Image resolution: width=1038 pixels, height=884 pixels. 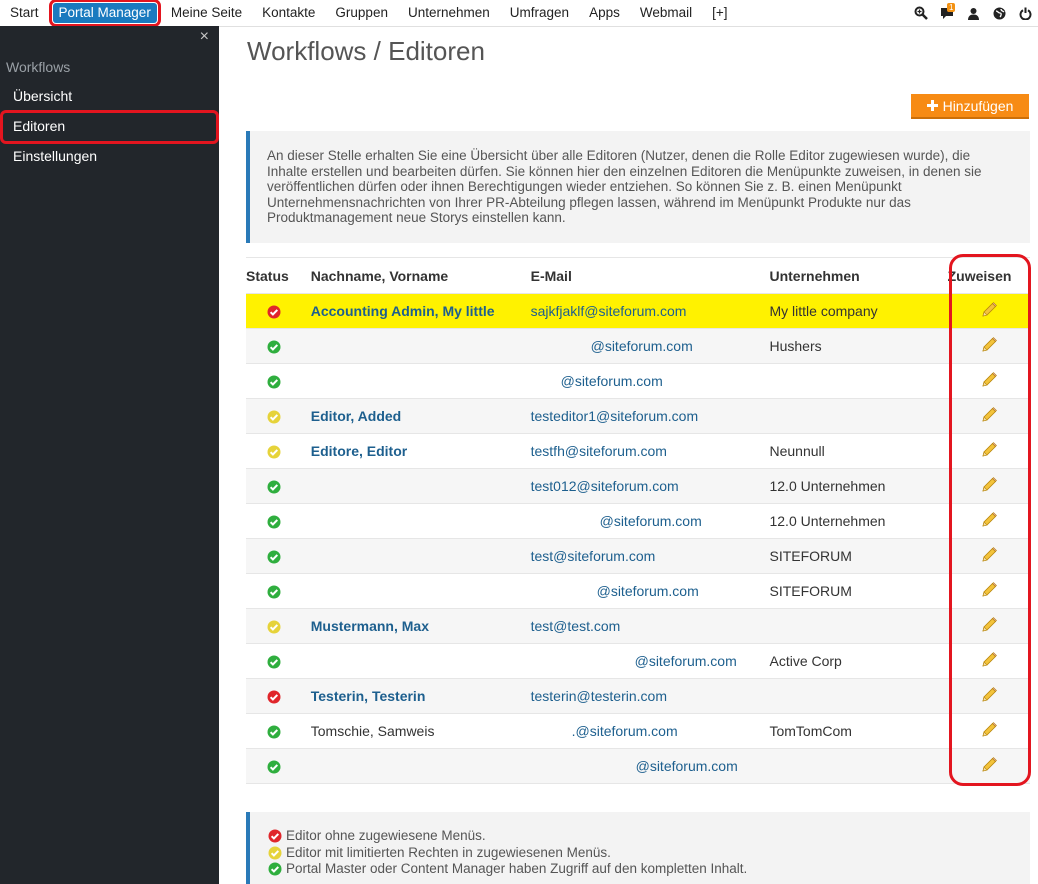 What do you see at coordinates (368, 696) in the screenshot?
I see `editor-name: Testerin, Testerin` at bounding box center [368, 696].